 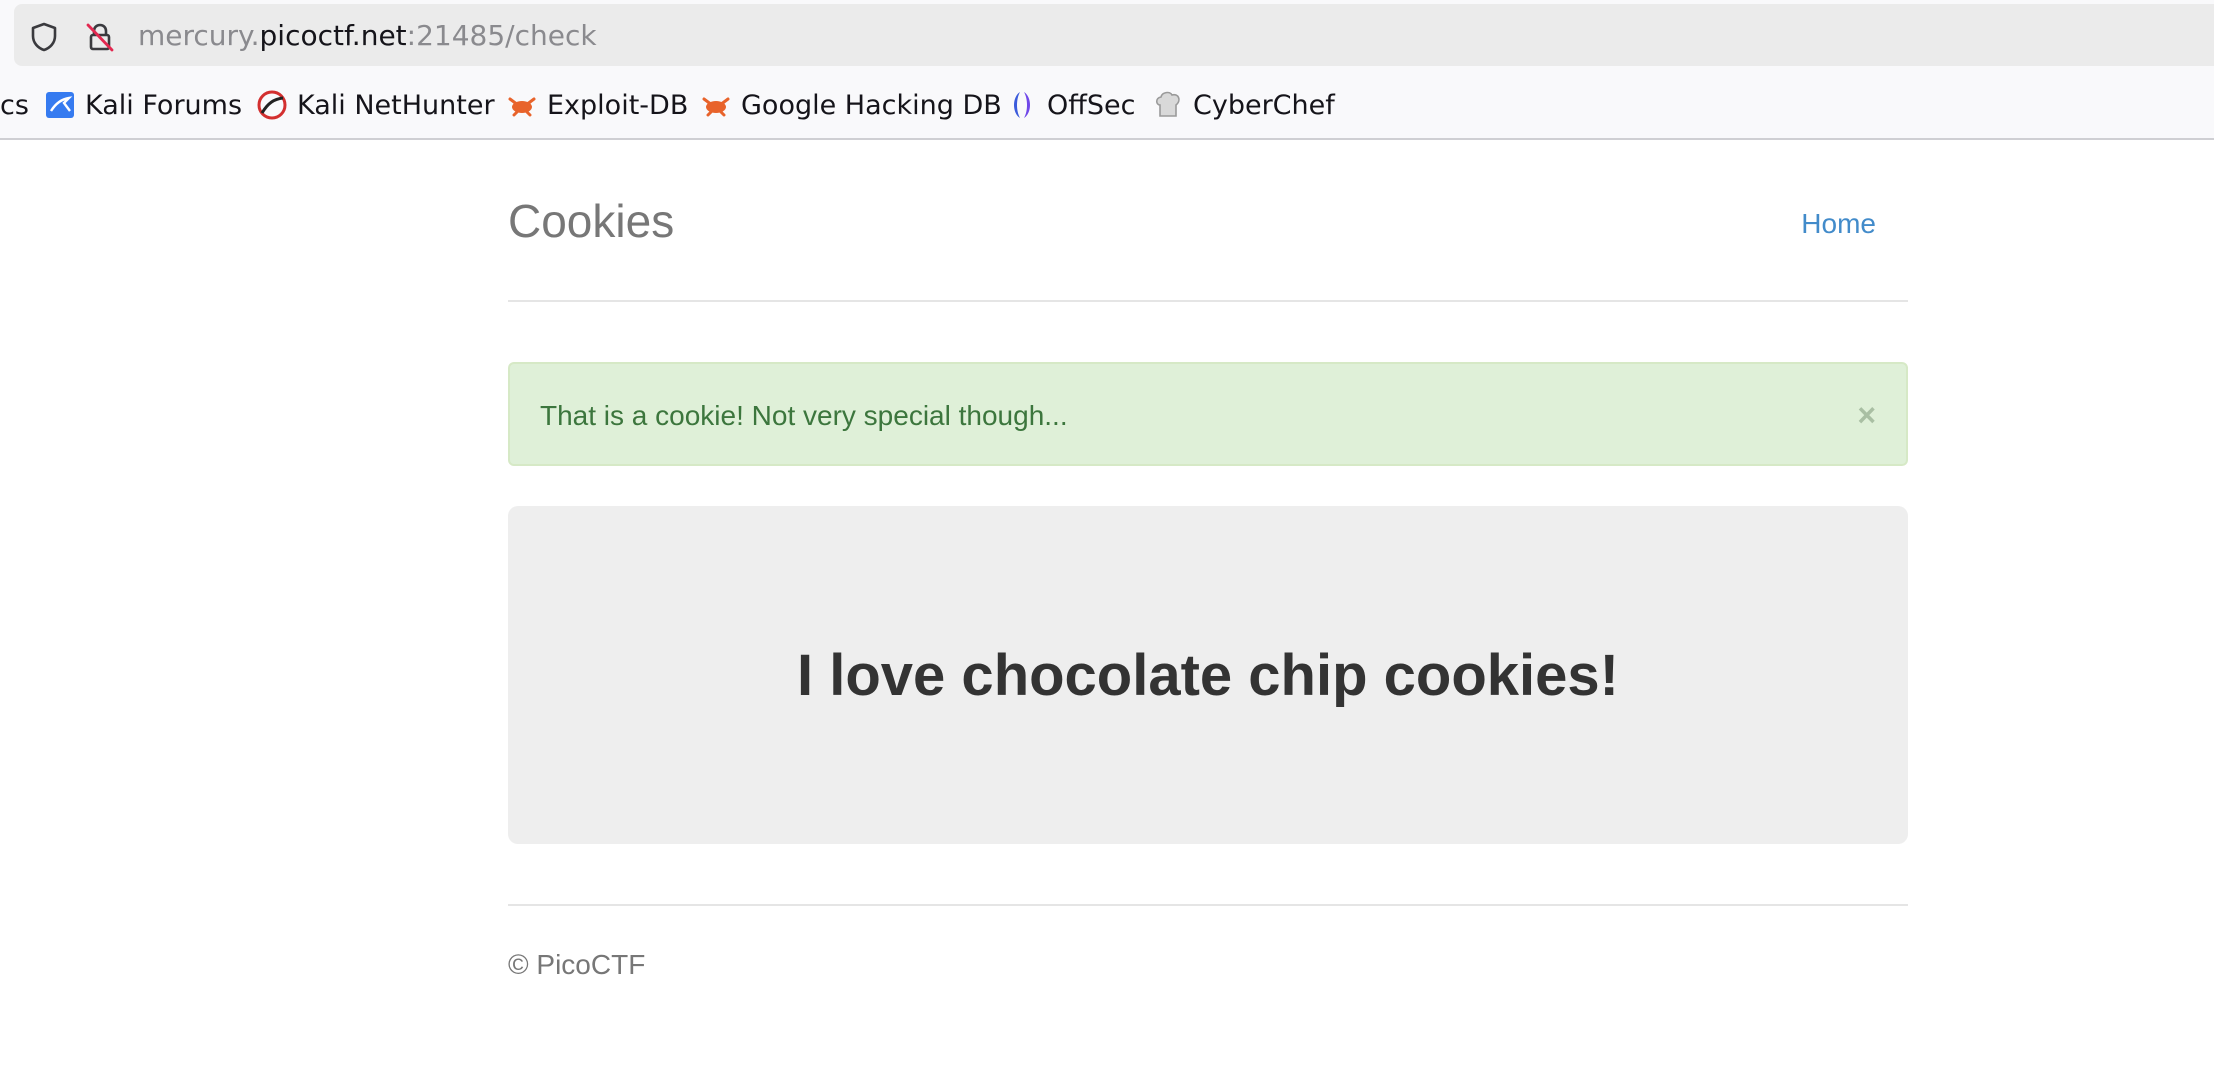 I want to click on bookmark-cyberchef: CyberChef, so click(x=1243, y=105).